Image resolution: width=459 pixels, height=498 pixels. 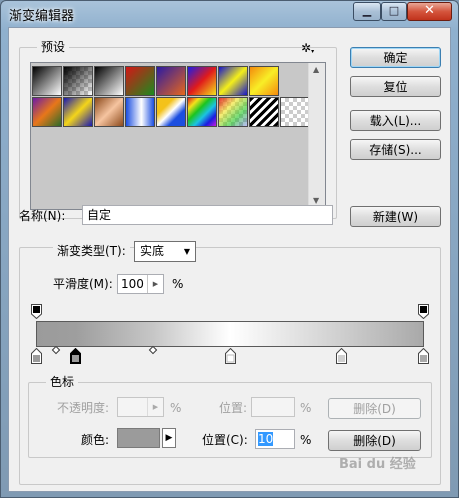 I want to click on title-bar: 渐变编辑器 ▁ □ ✕, so click(x=229, y=14).